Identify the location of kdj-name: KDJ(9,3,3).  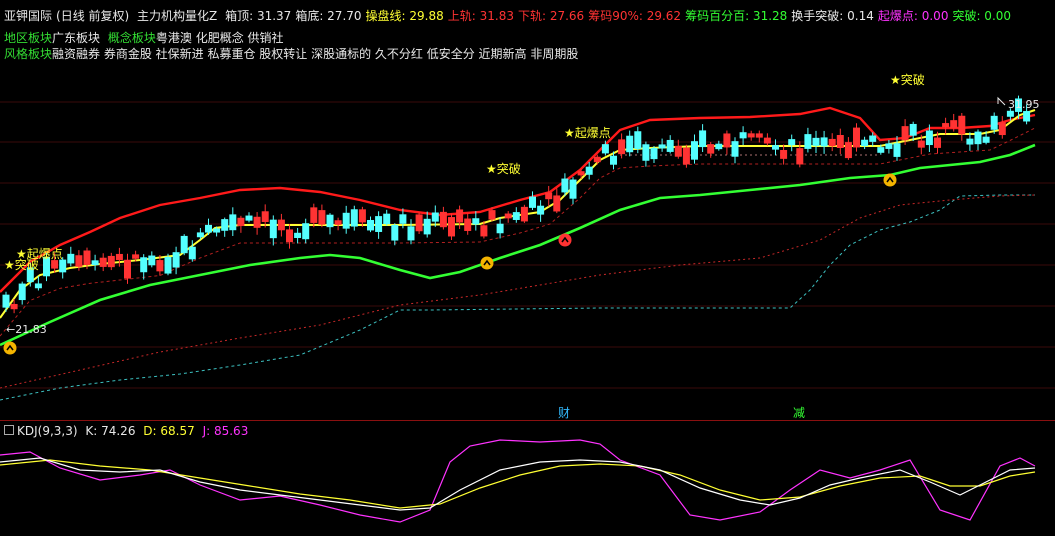
(47, 431).